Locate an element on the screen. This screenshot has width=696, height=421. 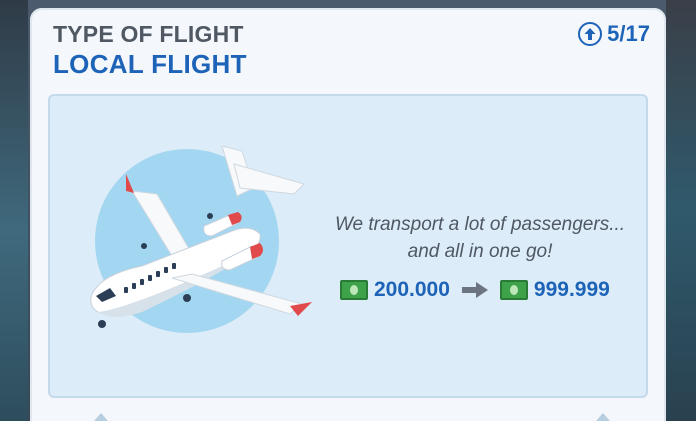
right-arrow-icon is located at coordinates (475, 290).